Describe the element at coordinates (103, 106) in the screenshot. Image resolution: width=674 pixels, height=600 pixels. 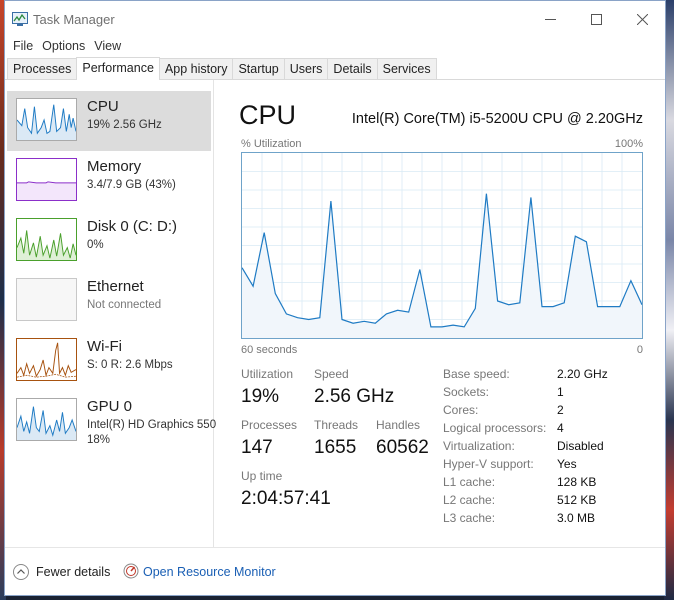
I see `sidebar-cpu-name: CPU` at that location.